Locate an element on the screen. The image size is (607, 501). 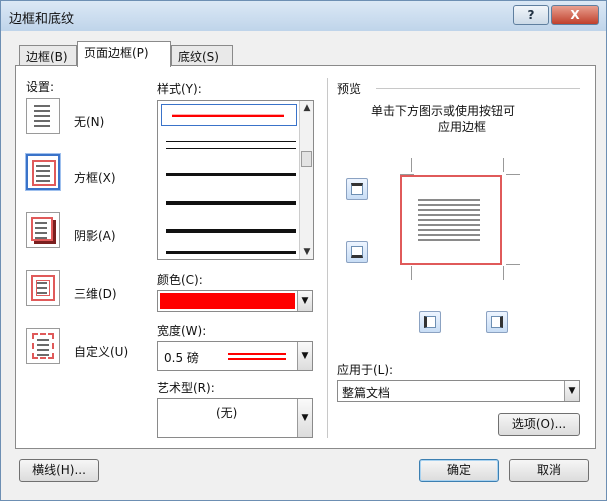
width-dropdown: 0.5 磅 ▼ is located at coordinates (235, 356).